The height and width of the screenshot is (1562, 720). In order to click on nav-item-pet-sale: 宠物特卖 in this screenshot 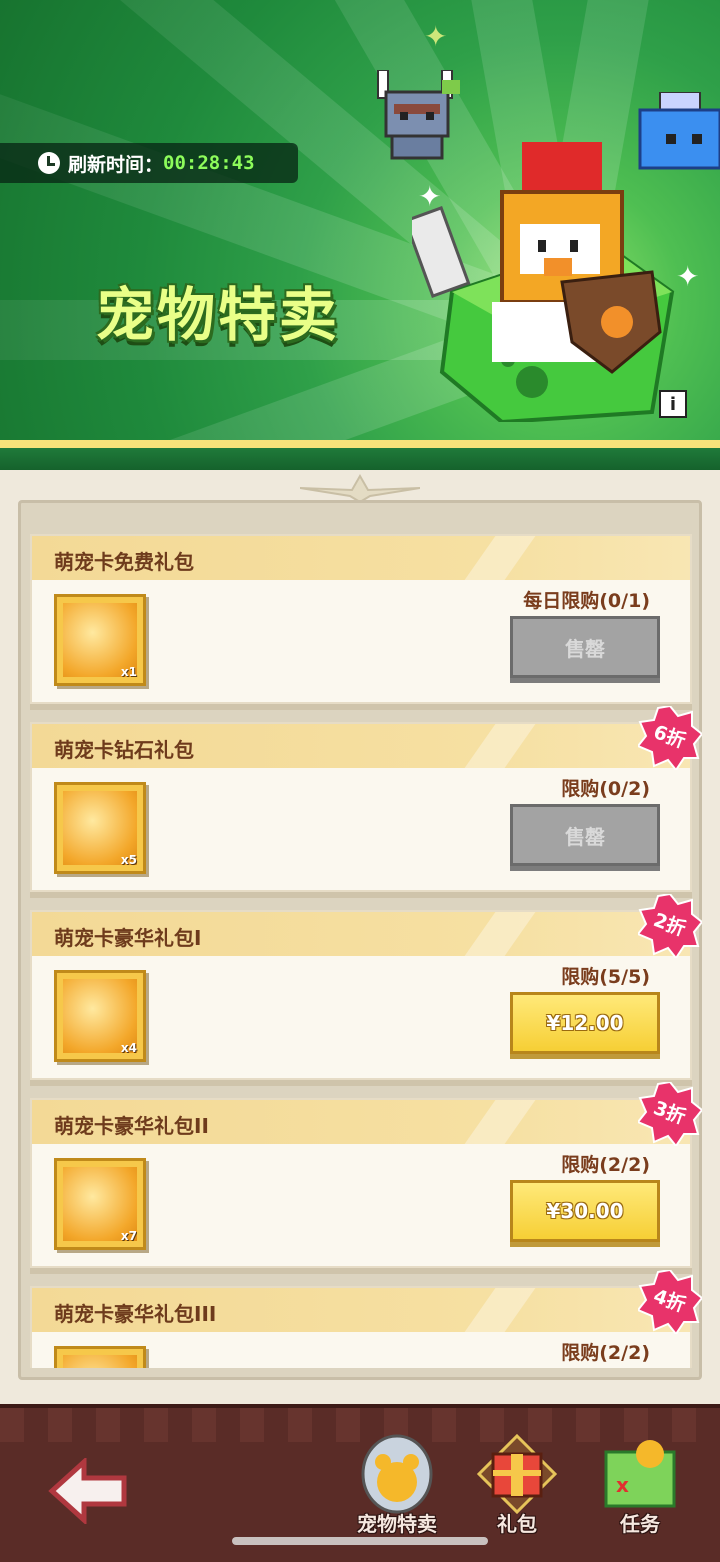, I will do `click(397, 1486)`.